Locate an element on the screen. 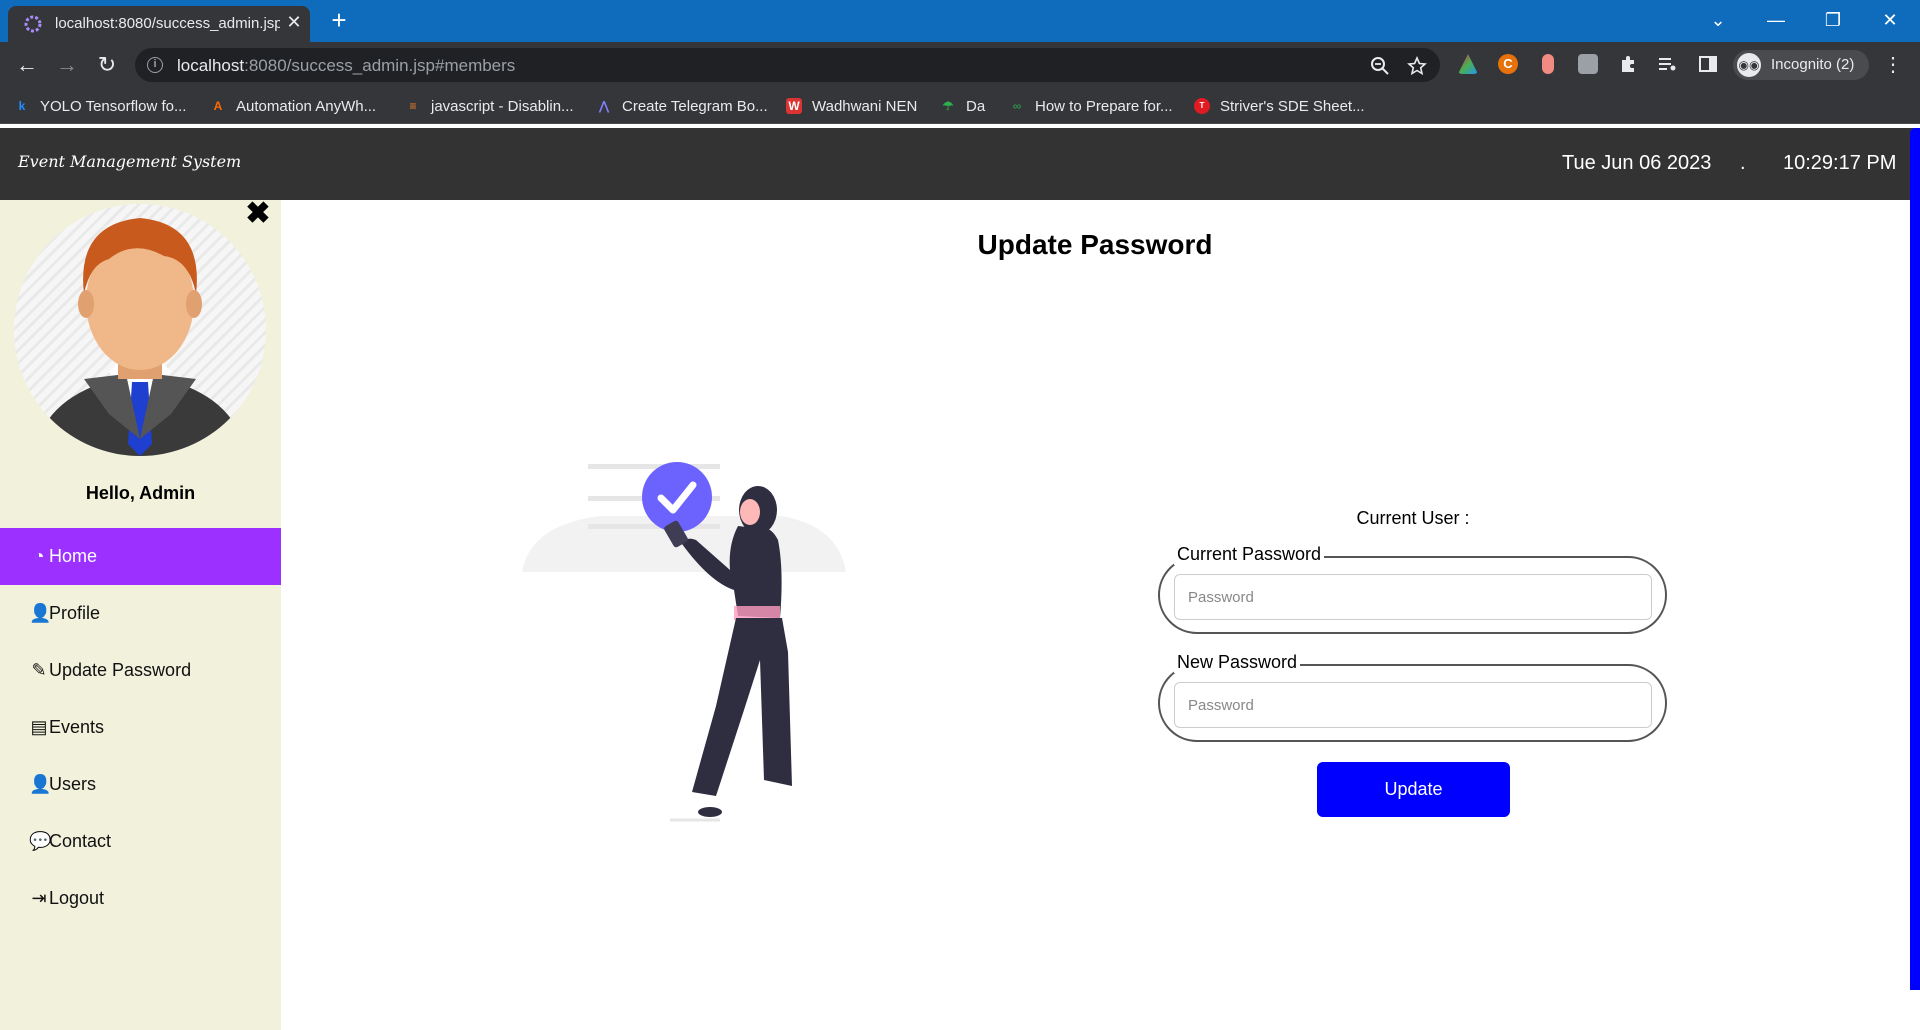  current-password-input is located at coordinates (1413, 597).